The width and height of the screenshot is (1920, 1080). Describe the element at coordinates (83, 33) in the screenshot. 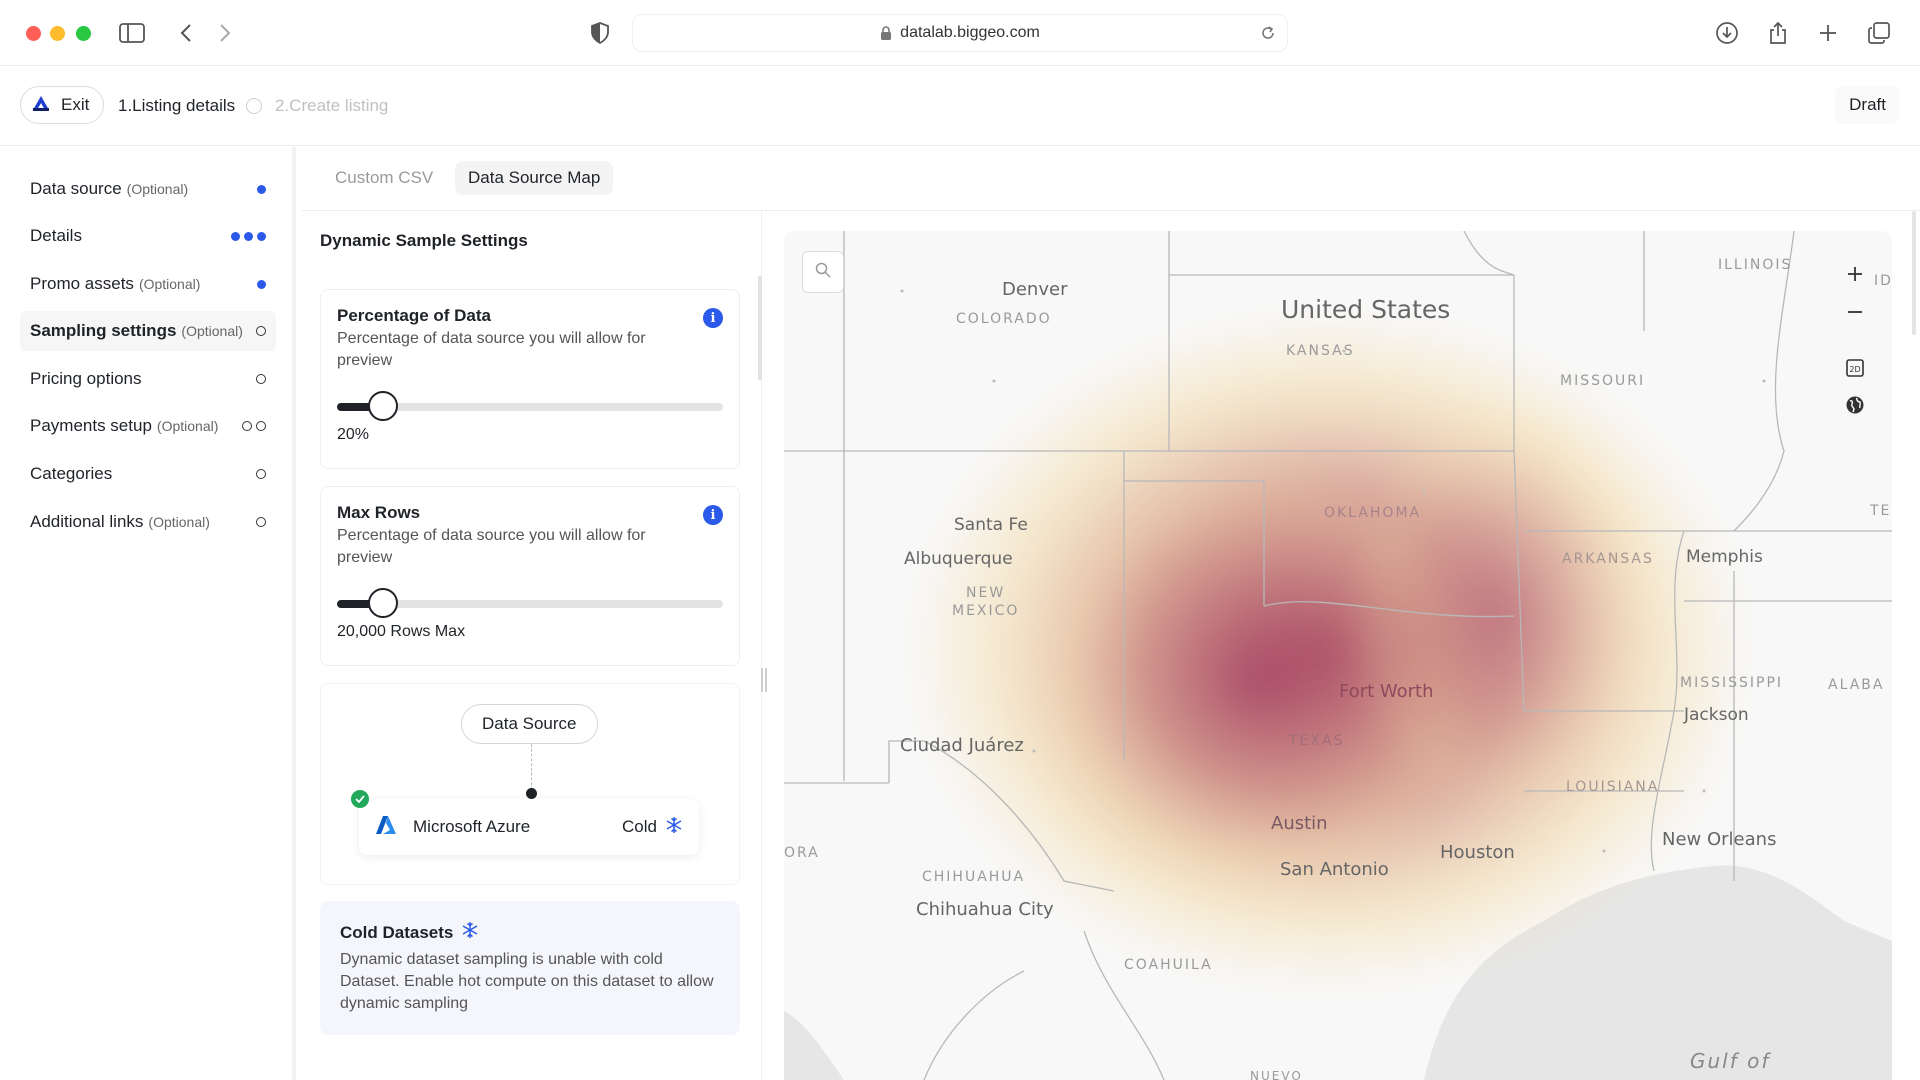

I see `maximize-window-button` at that location.